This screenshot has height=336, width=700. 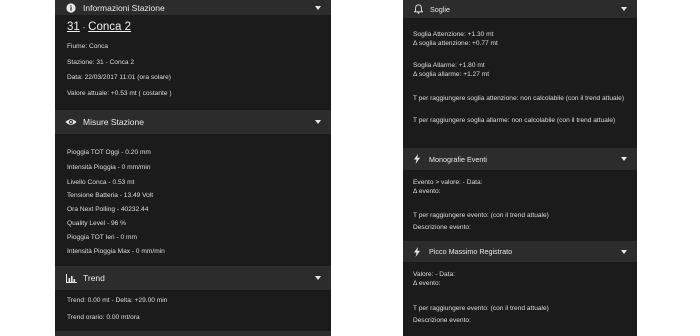 What do you see at coordinates (110, 195) in the screenshot?
I see `misura-item: Tensione Batteria - 13.49 Volt` at bounding box center [110, 195].